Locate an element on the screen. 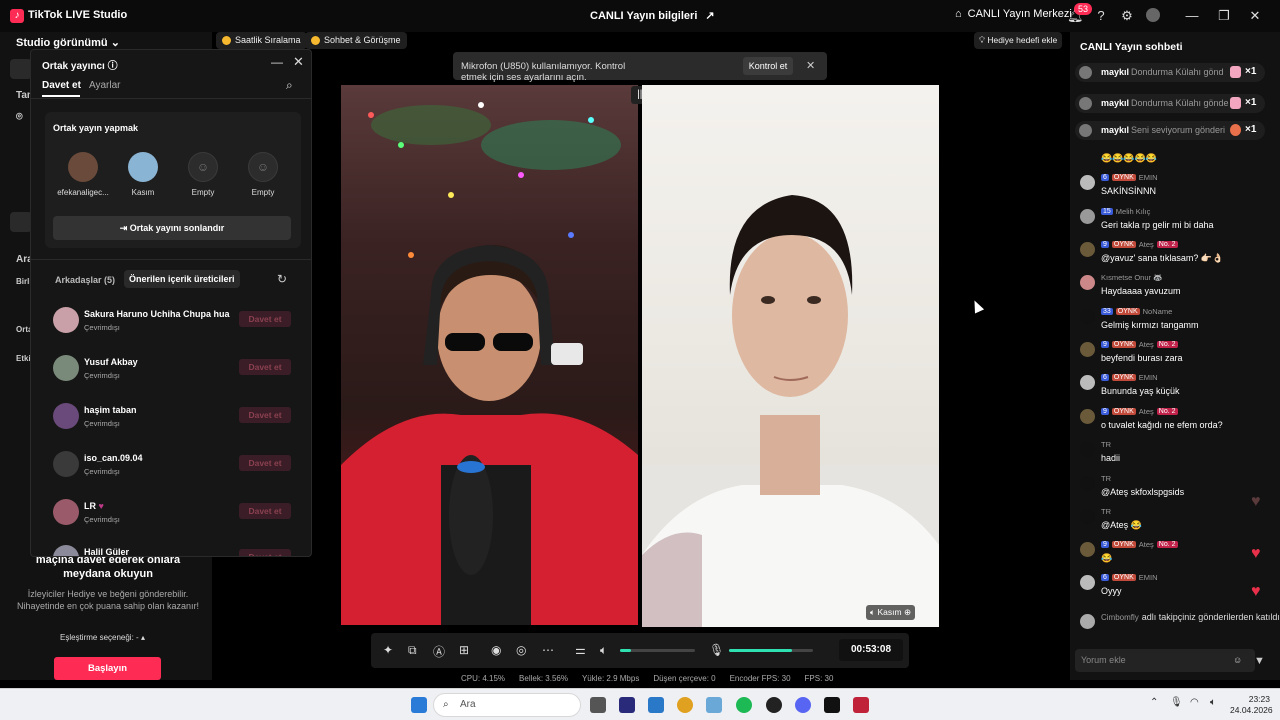 The width and height of the screenshot is (1280, 720). chrome-icon is located at coordinates (685, 705).